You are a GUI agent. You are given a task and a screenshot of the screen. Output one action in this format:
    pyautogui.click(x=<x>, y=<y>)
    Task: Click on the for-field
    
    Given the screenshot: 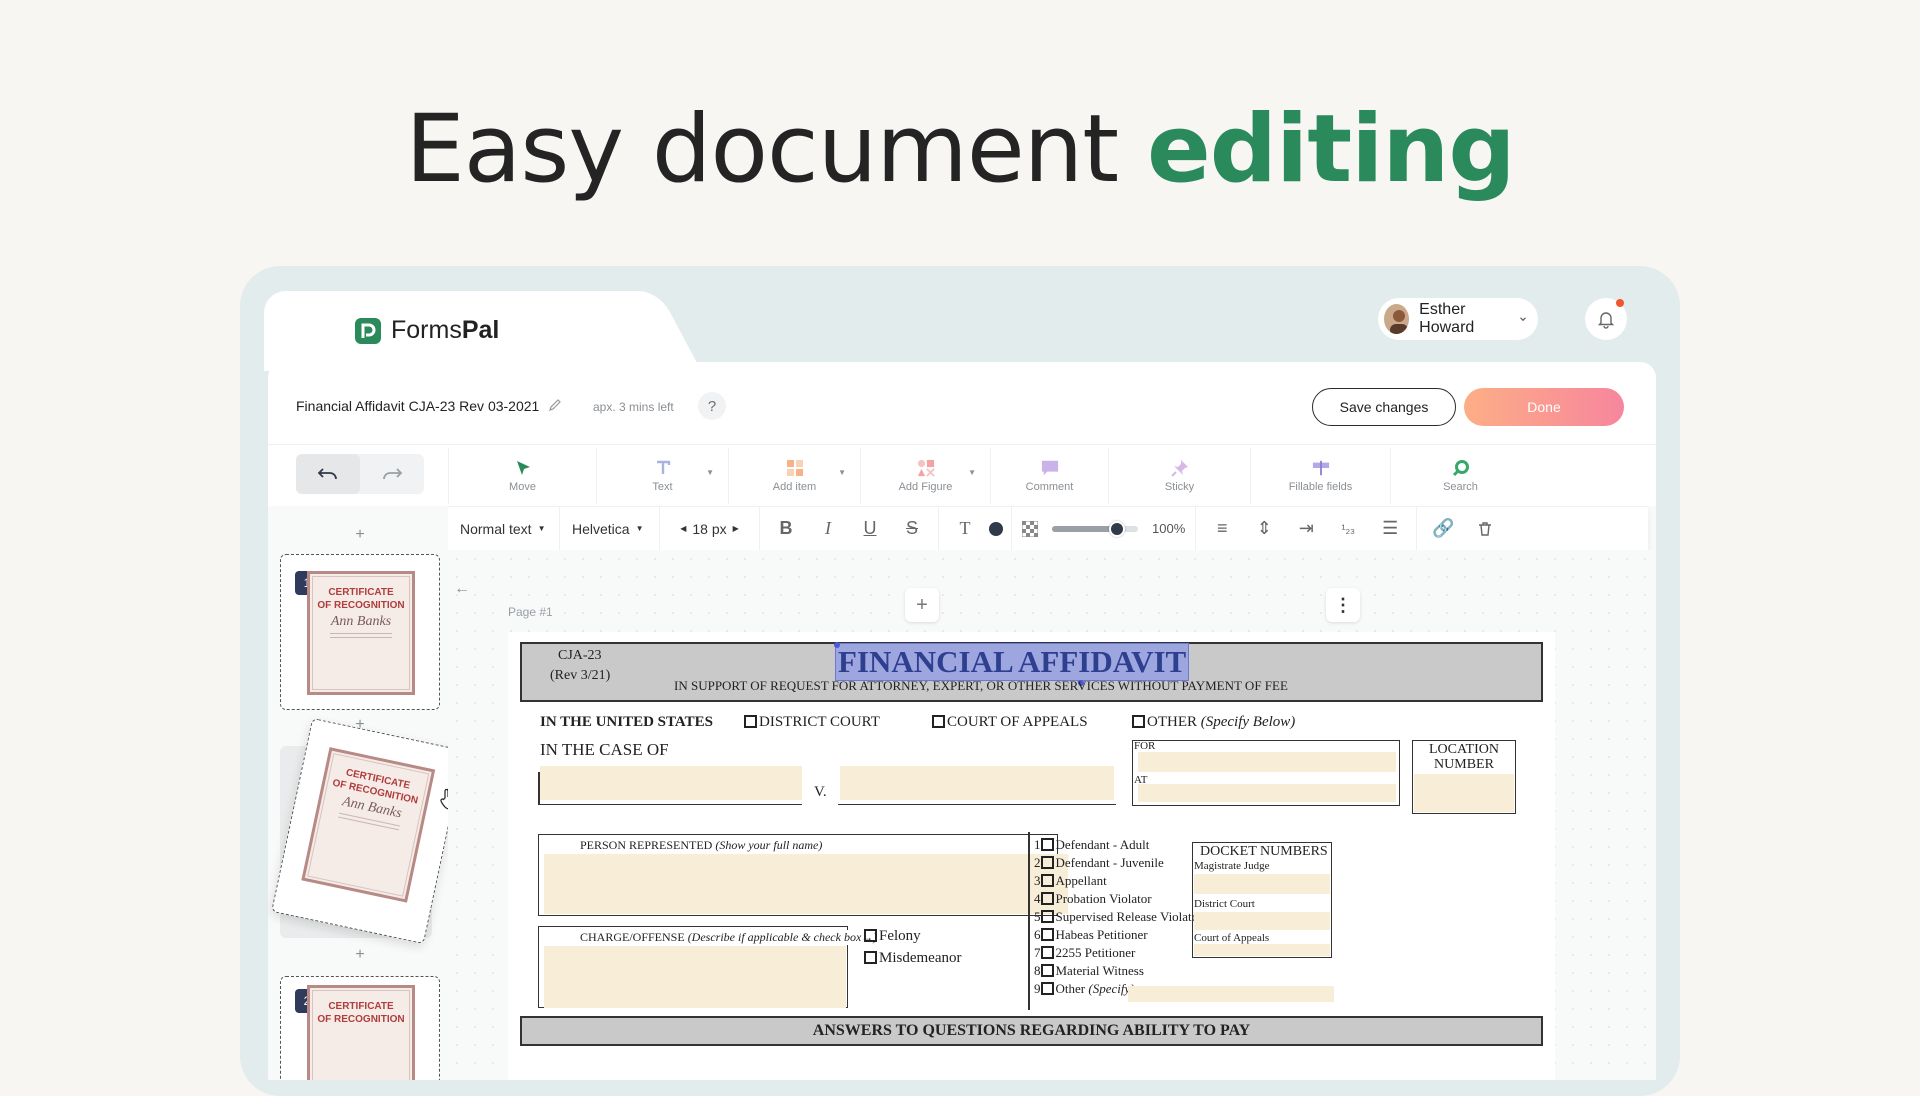 What is the action you would take?
    pyautogui.click(x=1267, y=762)
    